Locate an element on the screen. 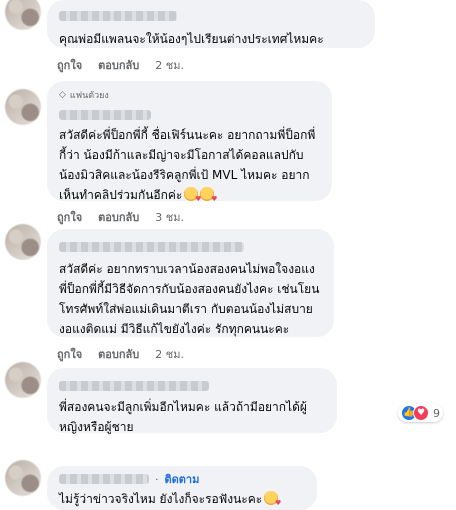  top-fan-label: แฟนตัวยง is located at coordinates (89, 96).